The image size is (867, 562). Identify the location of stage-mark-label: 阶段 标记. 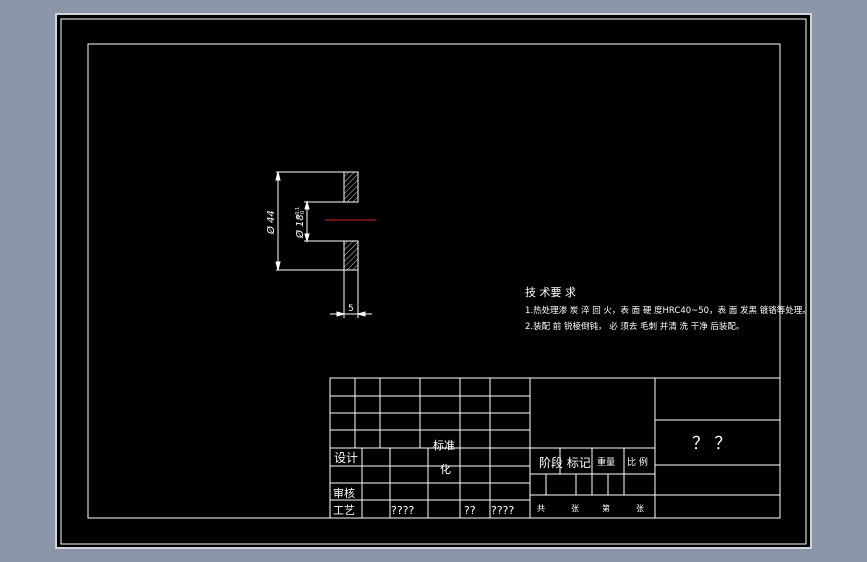
(565, 462).